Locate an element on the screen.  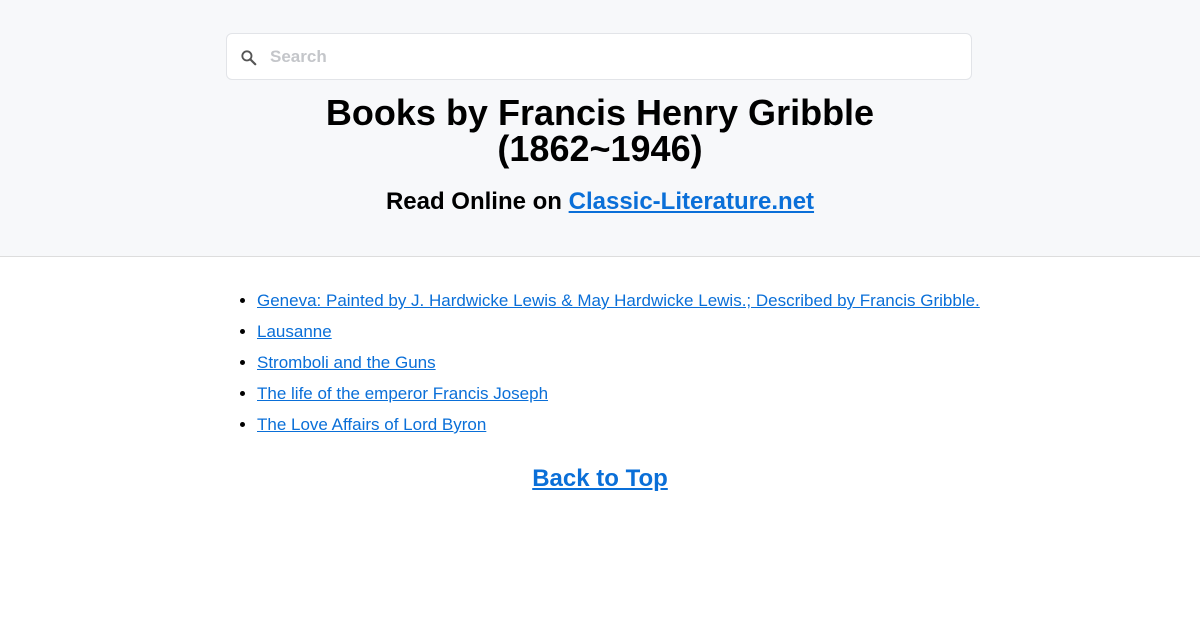
list-item: Lausanne is located at coordinates (618, 334).